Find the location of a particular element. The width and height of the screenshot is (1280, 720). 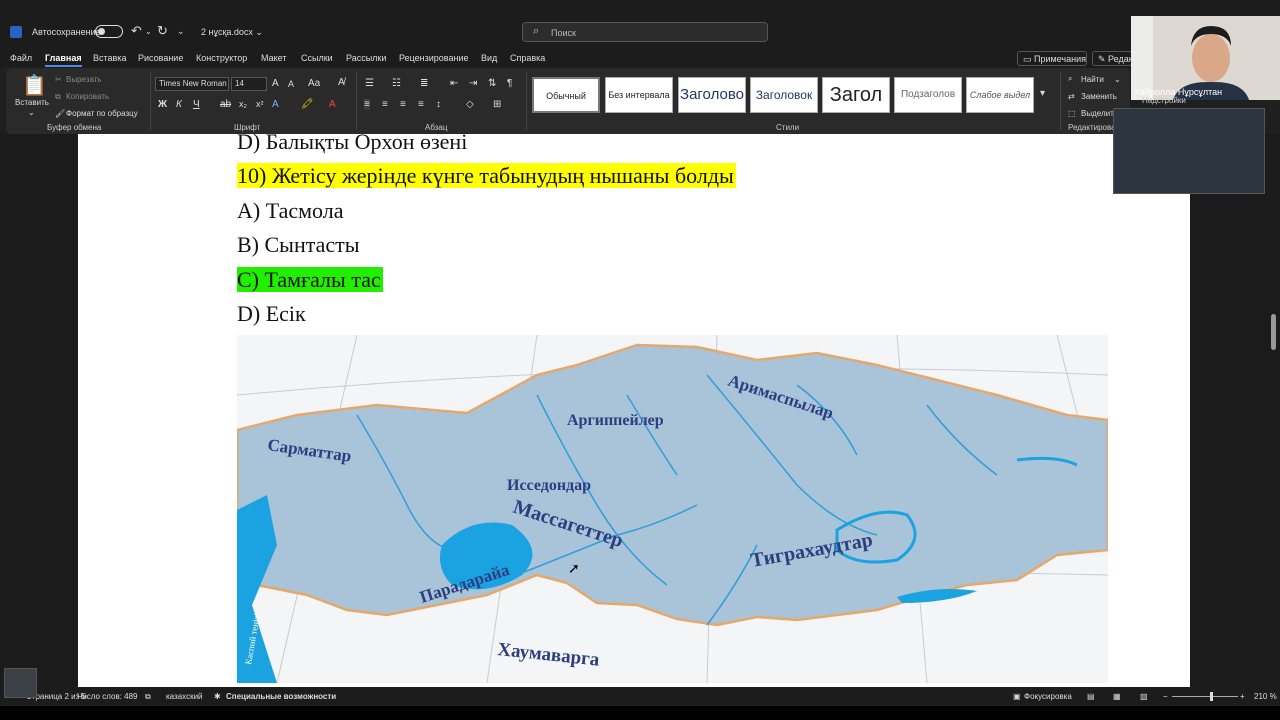

find-button: Найти is located at coordinates (1092, 79).